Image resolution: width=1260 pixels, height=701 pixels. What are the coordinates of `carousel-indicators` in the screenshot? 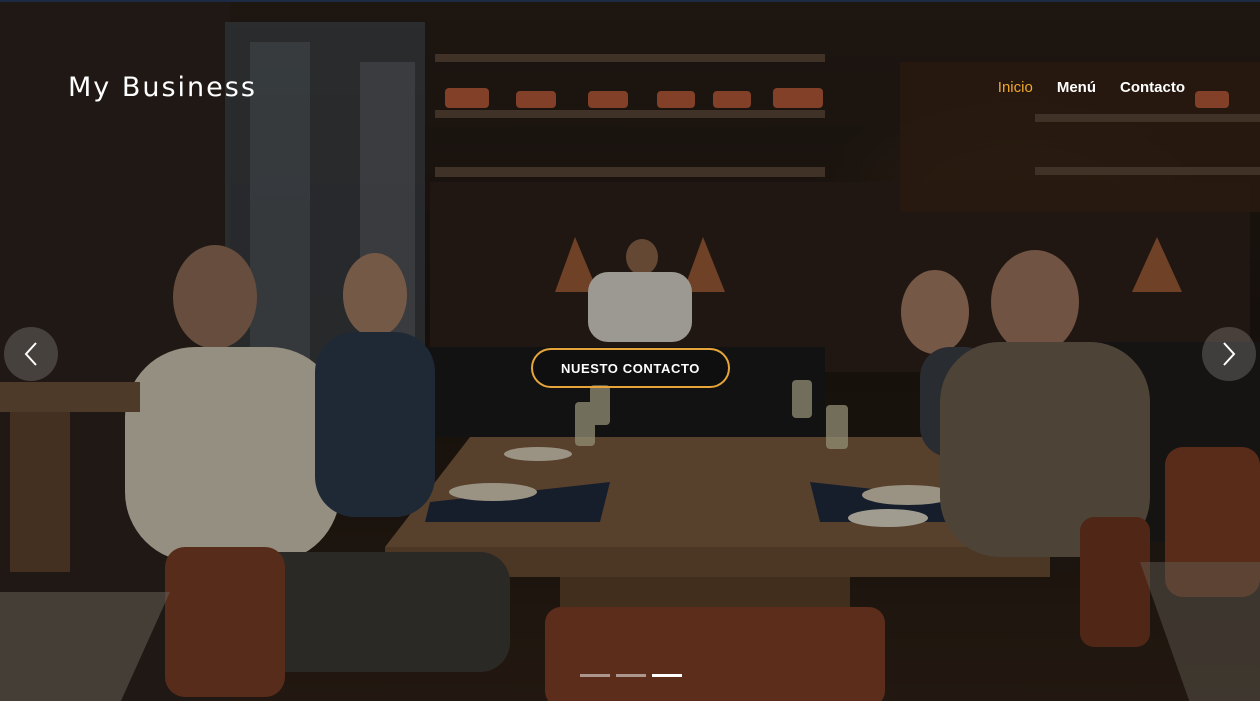 It's located at (631, 675).